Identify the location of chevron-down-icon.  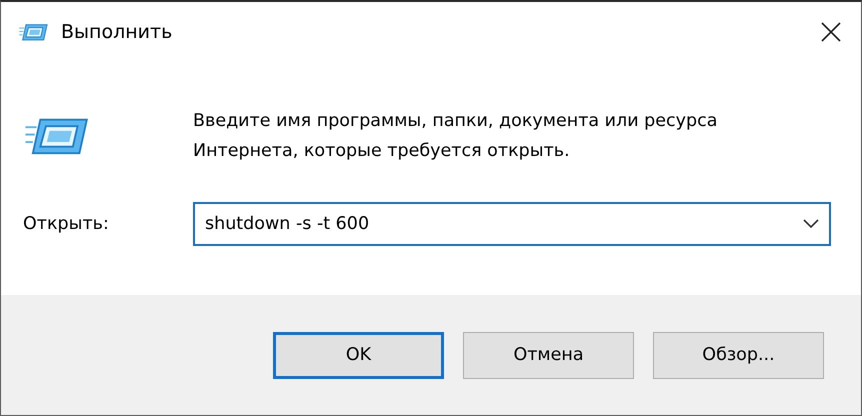
(811, 224).